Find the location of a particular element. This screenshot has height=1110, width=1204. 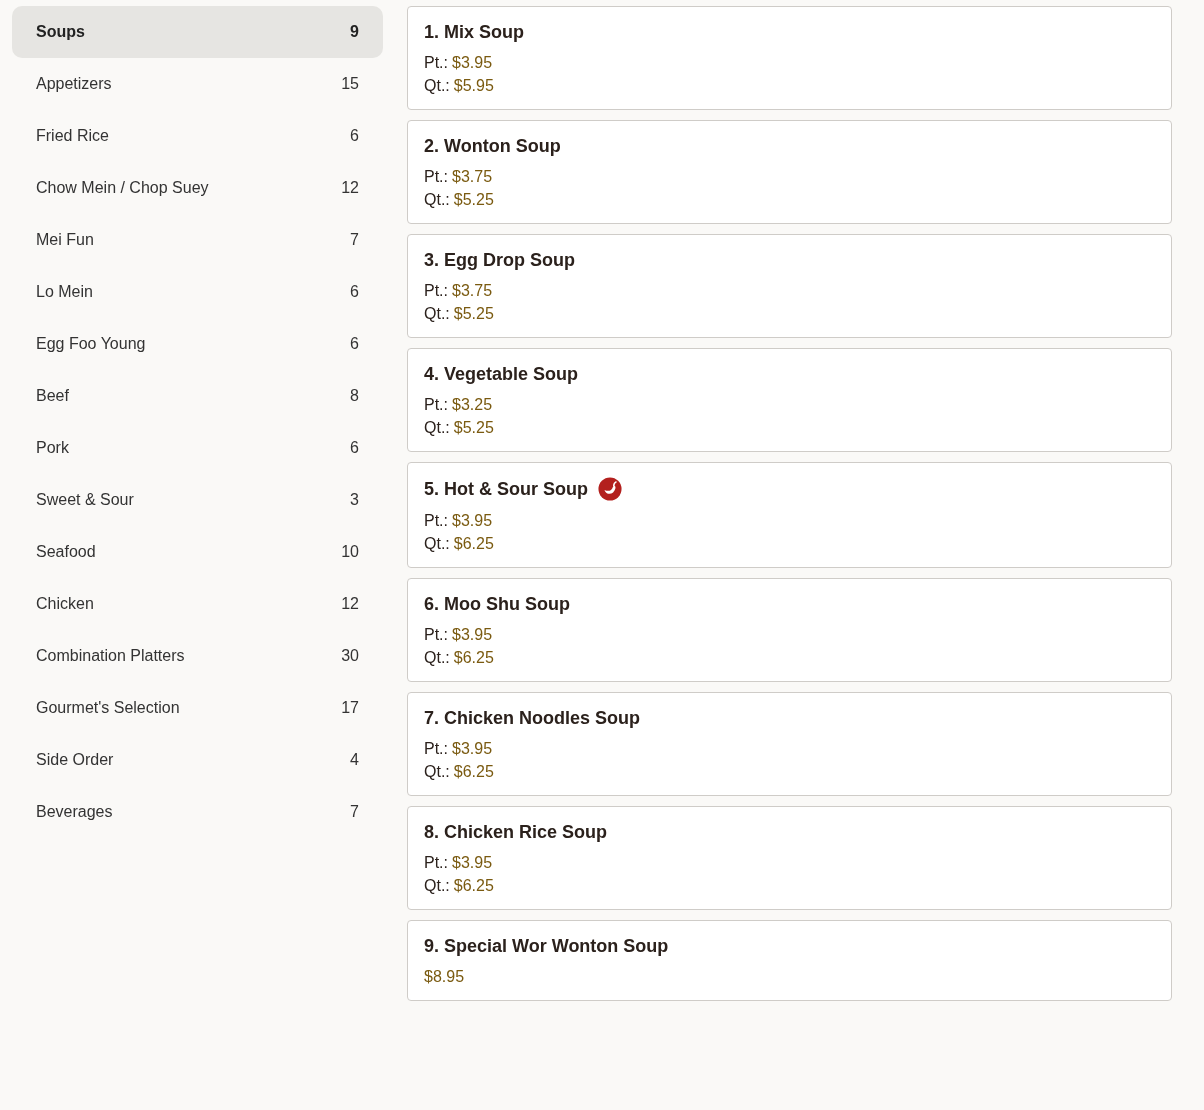

category-item: Combination Platters 30 is located at coordinates (197, 656).